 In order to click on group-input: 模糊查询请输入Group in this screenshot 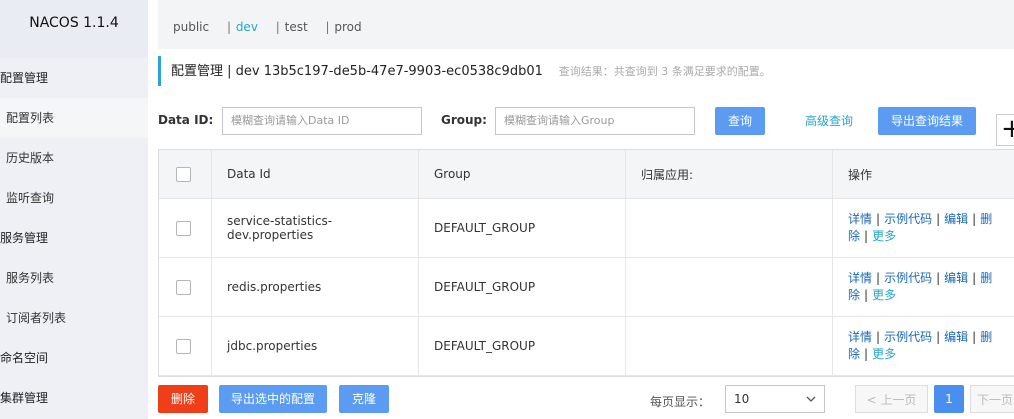, I will do `click(595, 121)`.